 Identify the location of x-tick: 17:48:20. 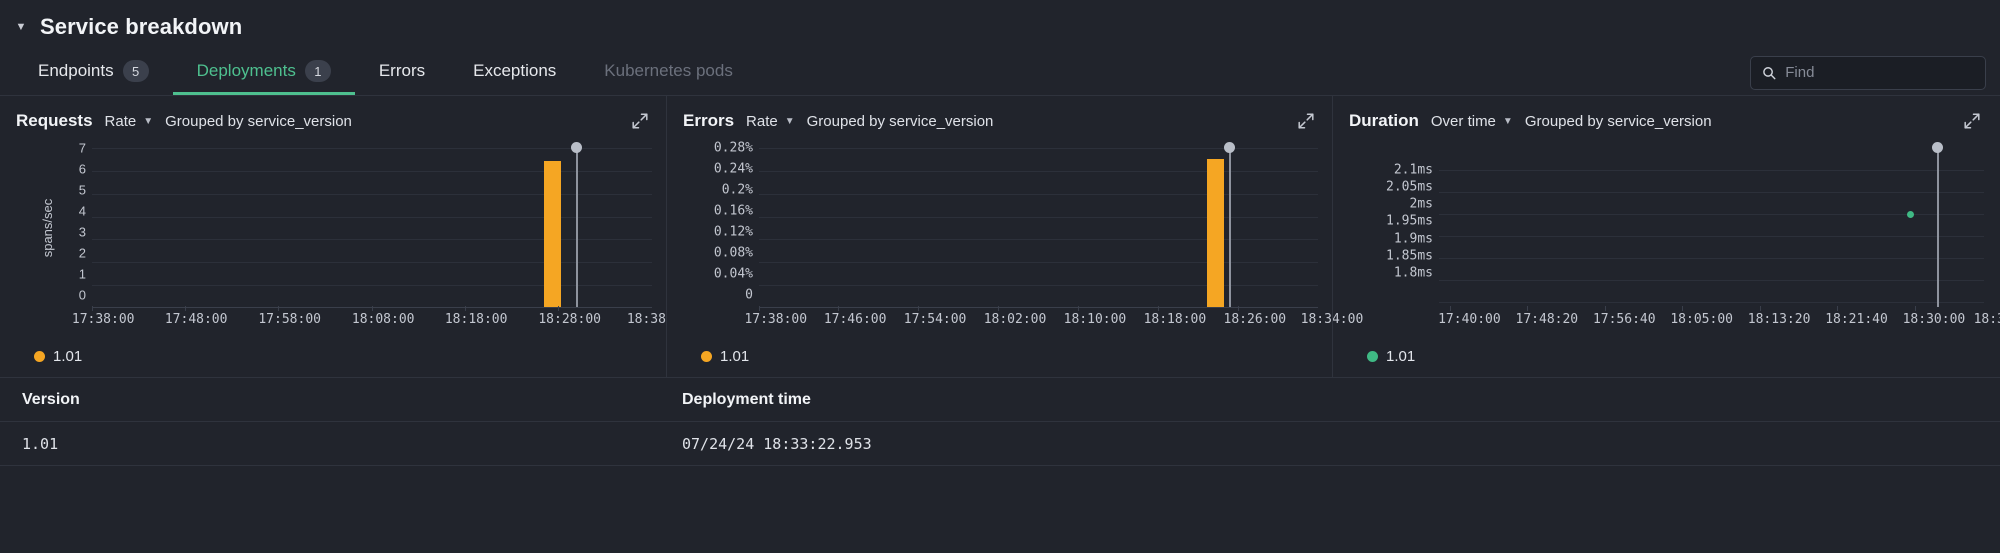
(1547, 319).